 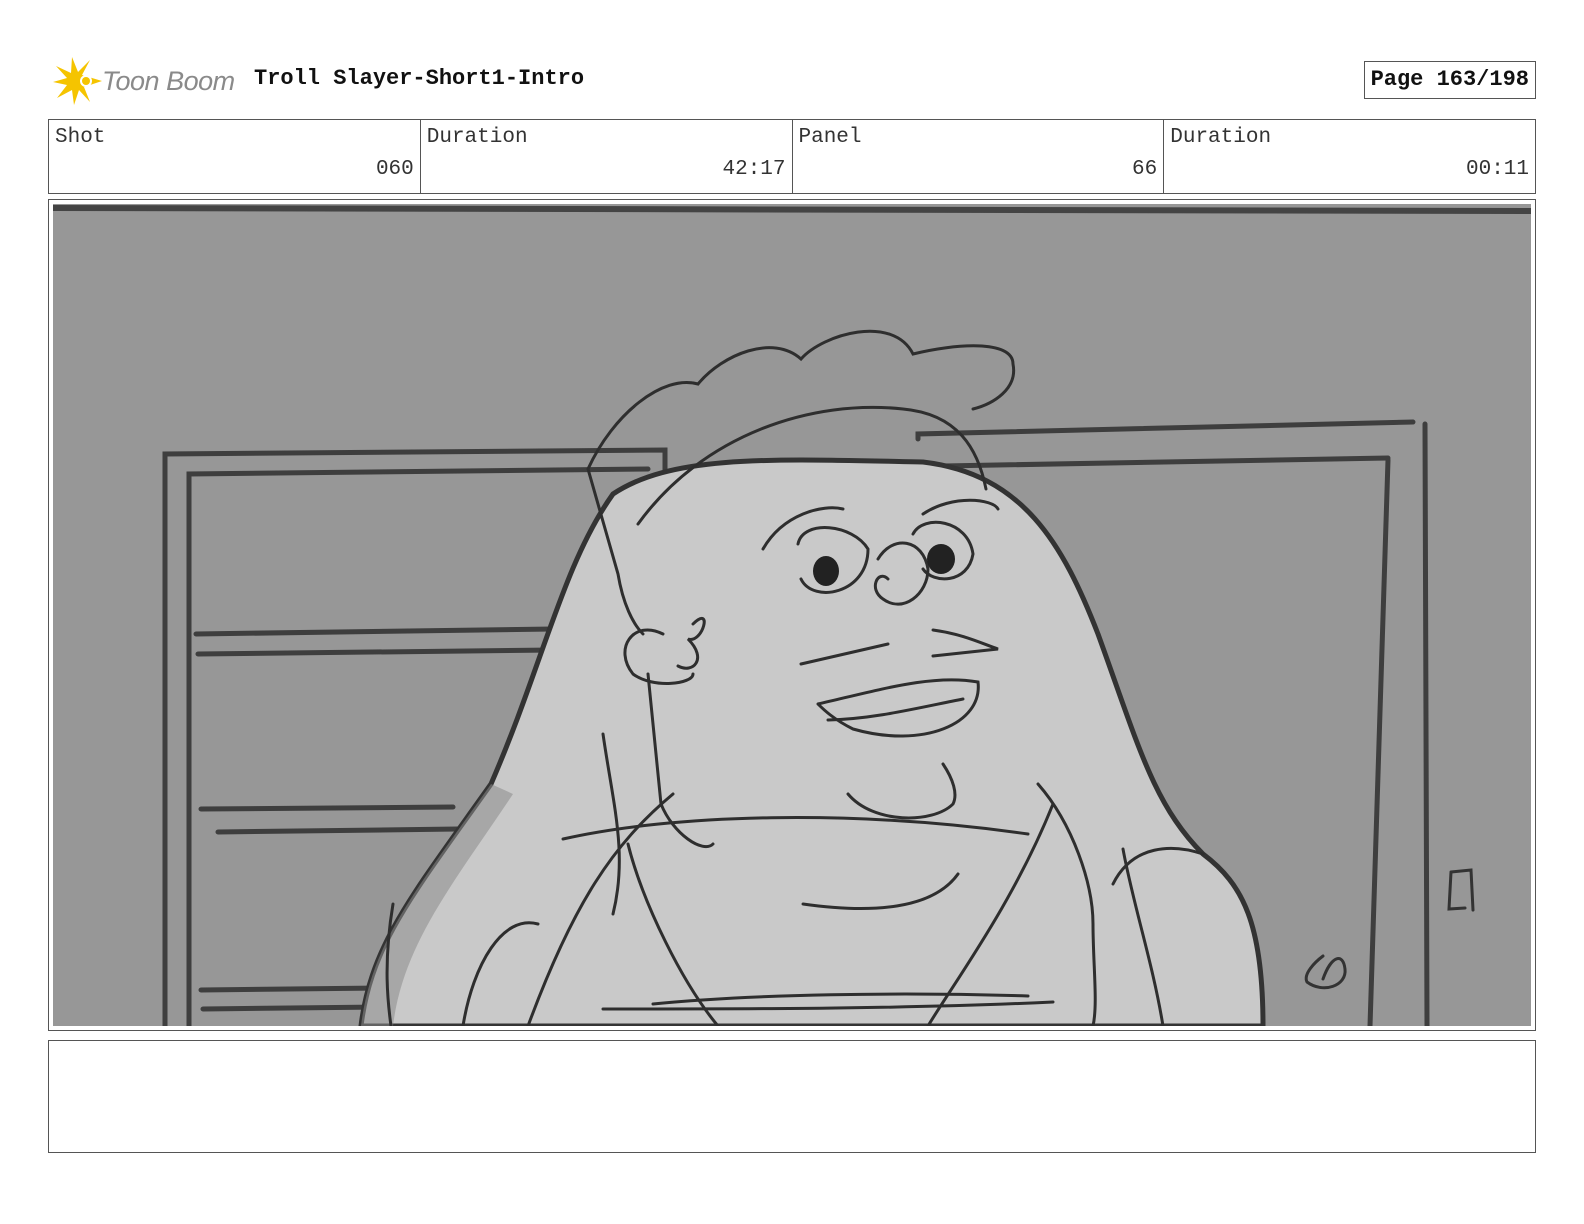 I want to click on shot-label: Shot, so click(x=80, y=137).